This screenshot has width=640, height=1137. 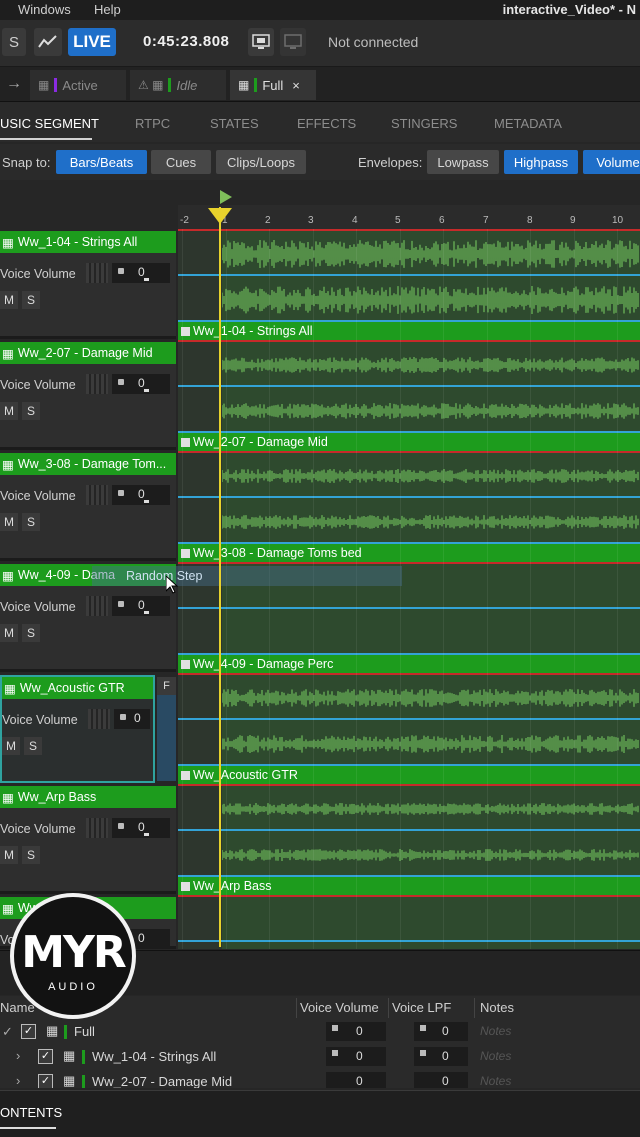 I want to click on track-lane: Ww_Arp Bass, so click(x=409, y=839).